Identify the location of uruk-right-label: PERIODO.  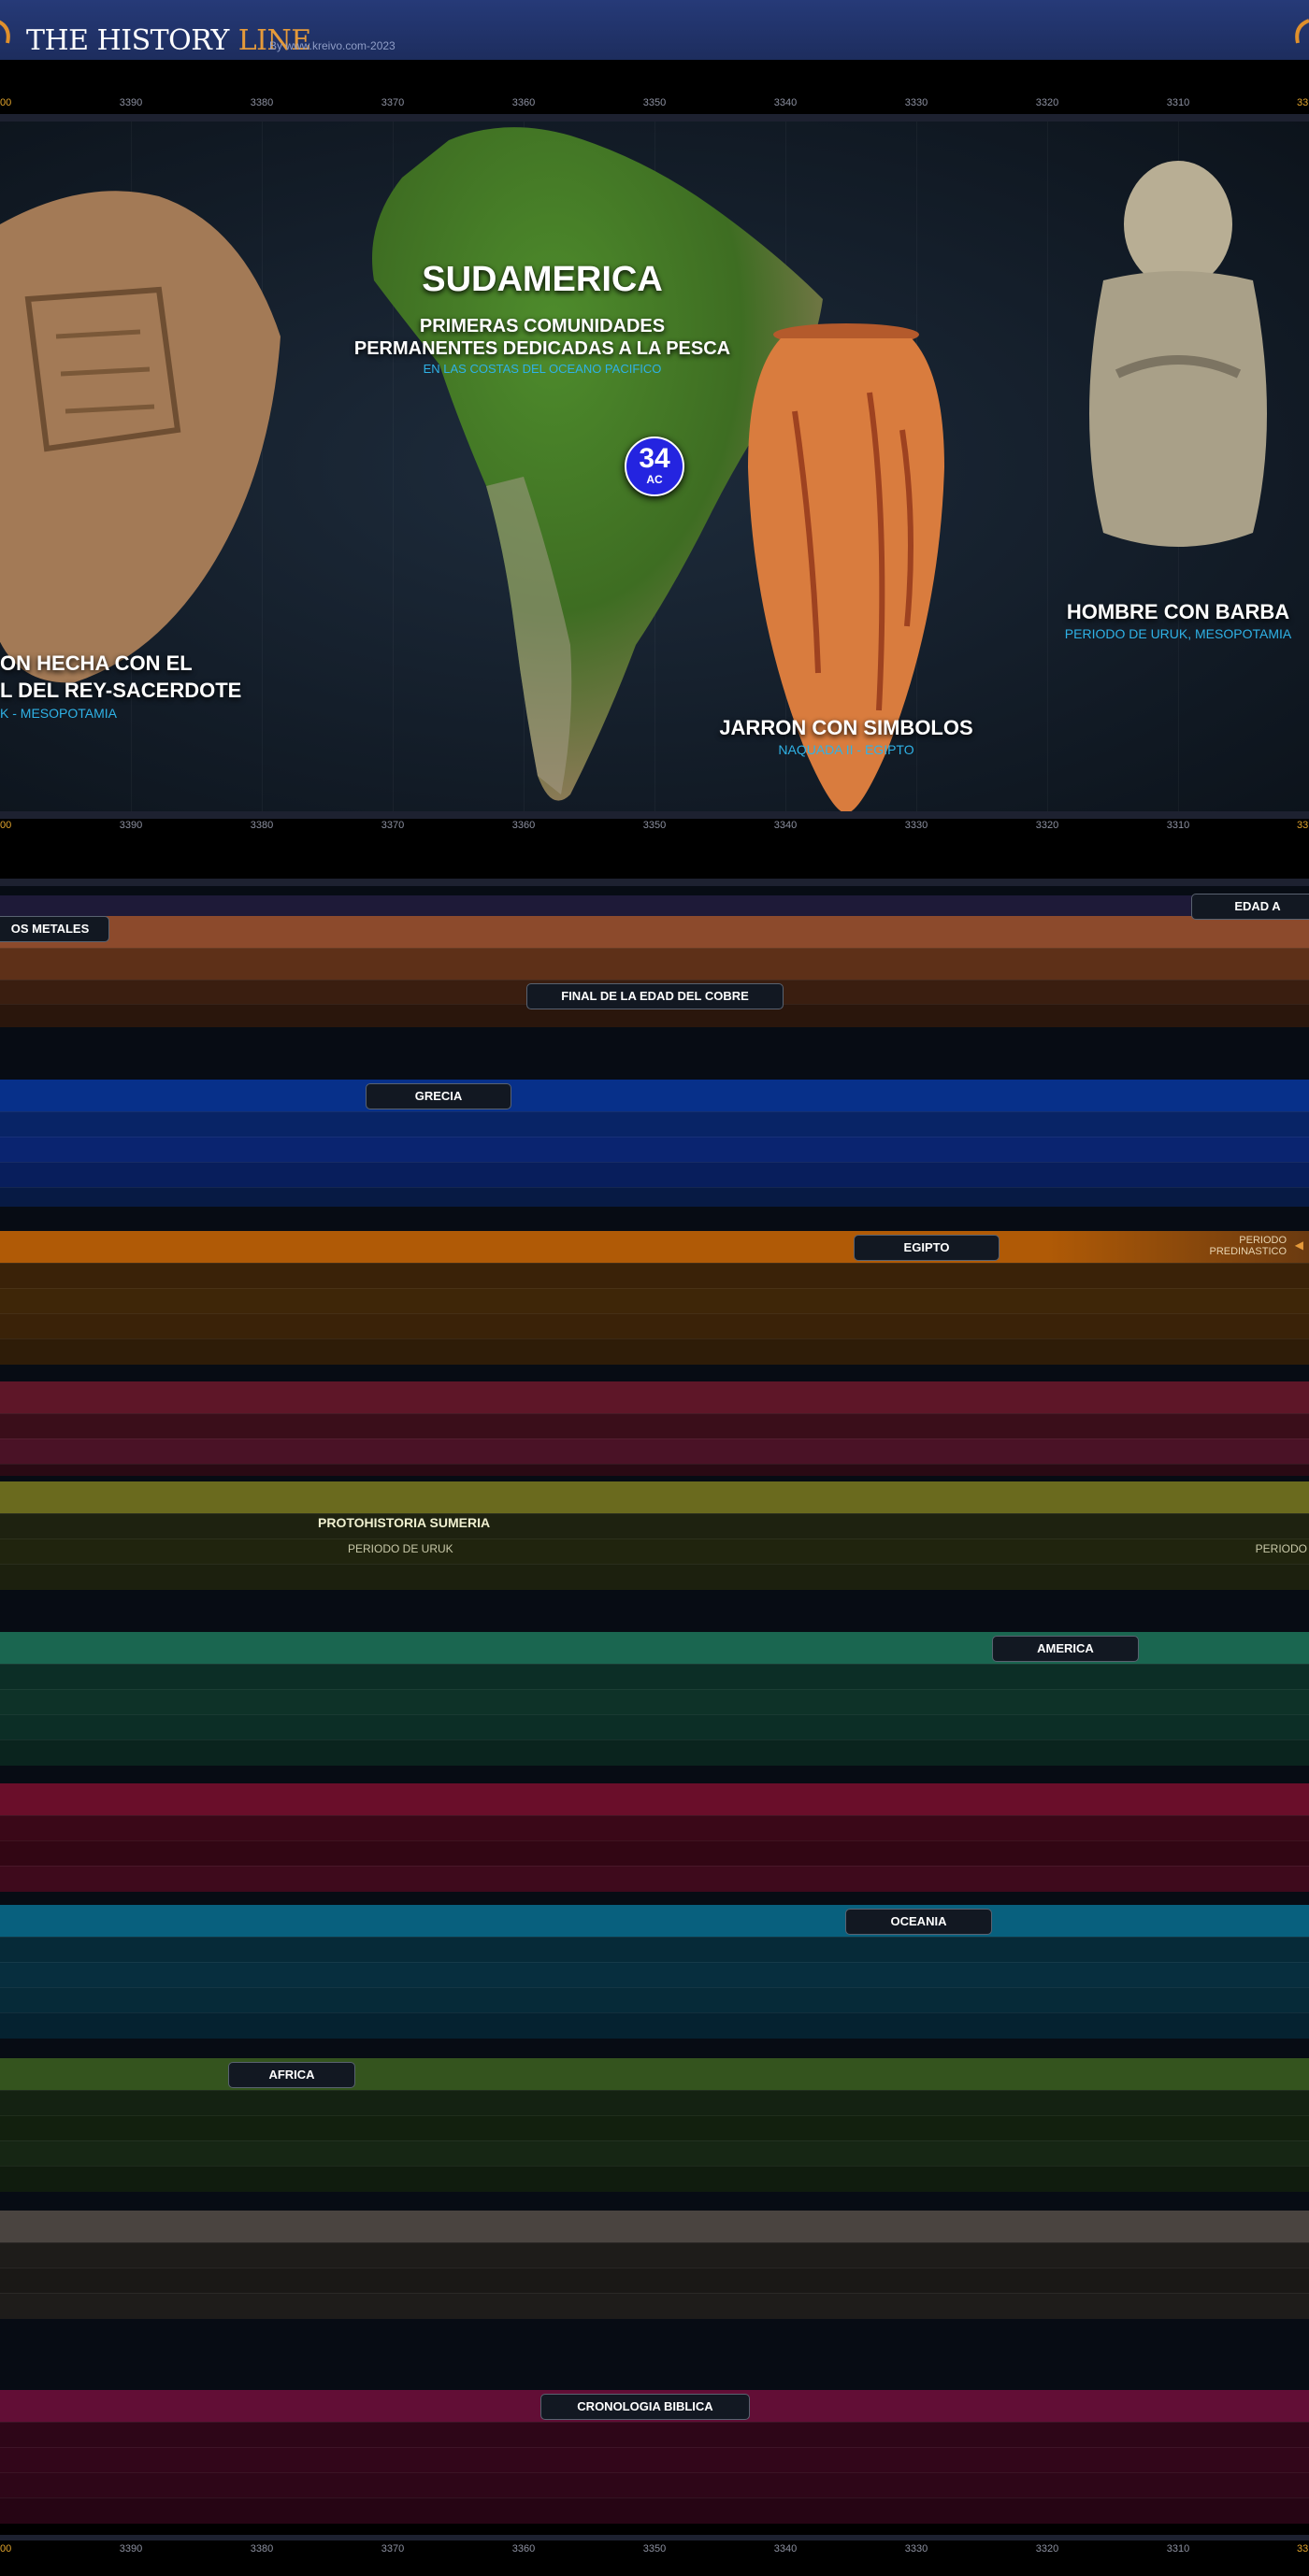
(1282, 1548).